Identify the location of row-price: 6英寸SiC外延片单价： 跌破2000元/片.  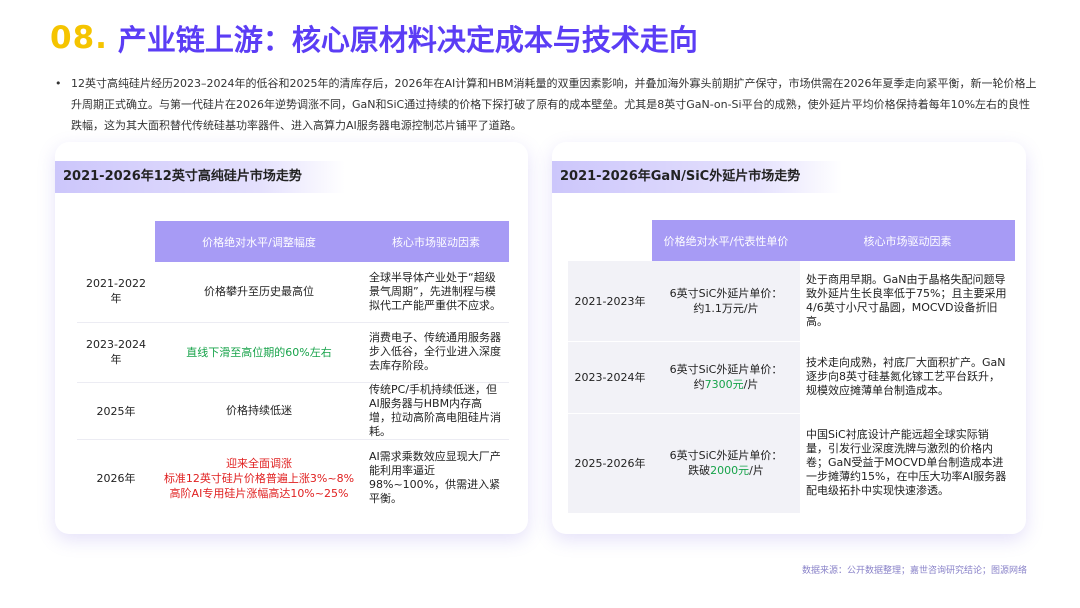
(726, 463).